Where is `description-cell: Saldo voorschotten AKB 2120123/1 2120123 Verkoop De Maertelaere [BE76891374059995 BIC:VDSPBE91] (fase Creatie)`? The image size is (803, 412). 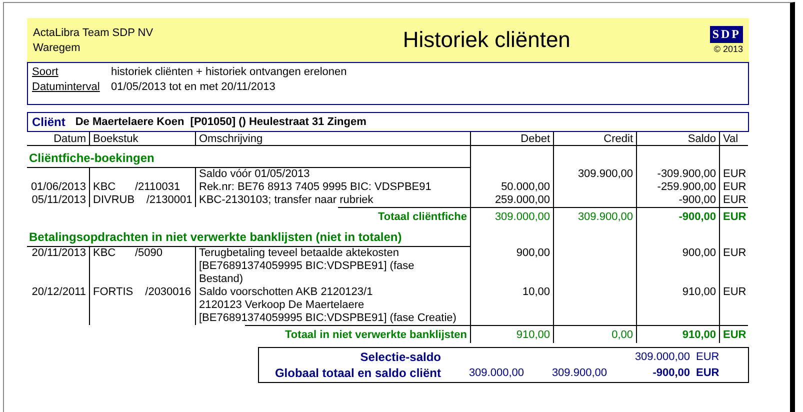
description-cell: Saldo voorschotten AKB 2120123/1 2120123 Verkoop De Maertelaere [BE76891374059995 BIC:VDSPBE91] (fase Creatie) is located at coordinates (332, 305).